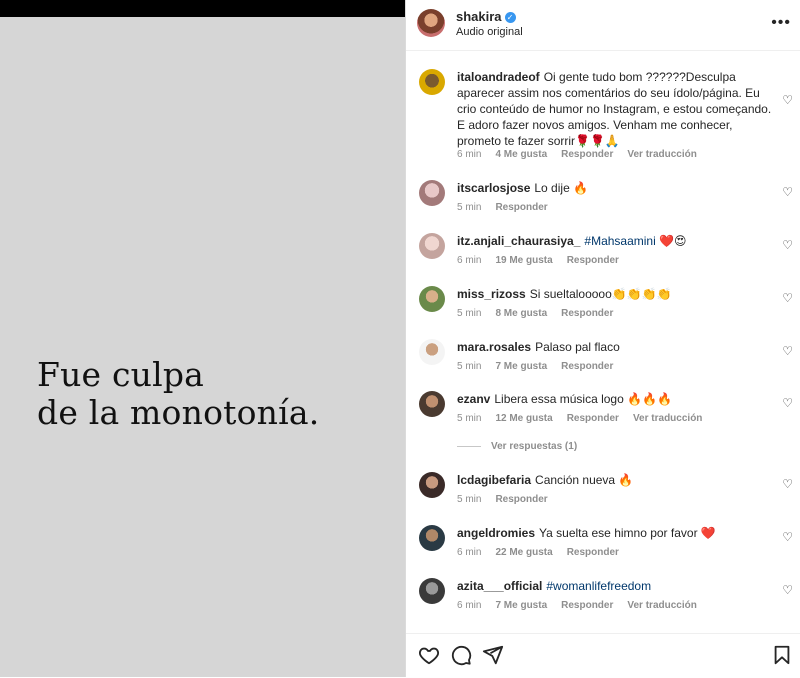 Image resolution: width=800 pixels, height=678 pixels. Describe the element at coordinates (603, 25) in the screenshot. I see `post-header: shakira ✓ Audio original •••` at that location.